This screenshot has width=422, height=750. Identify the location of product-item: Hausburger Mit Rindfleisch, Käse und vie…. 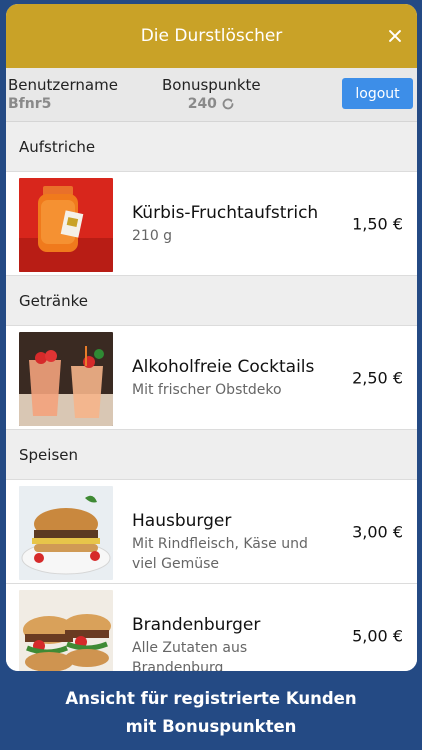
(211, 532).